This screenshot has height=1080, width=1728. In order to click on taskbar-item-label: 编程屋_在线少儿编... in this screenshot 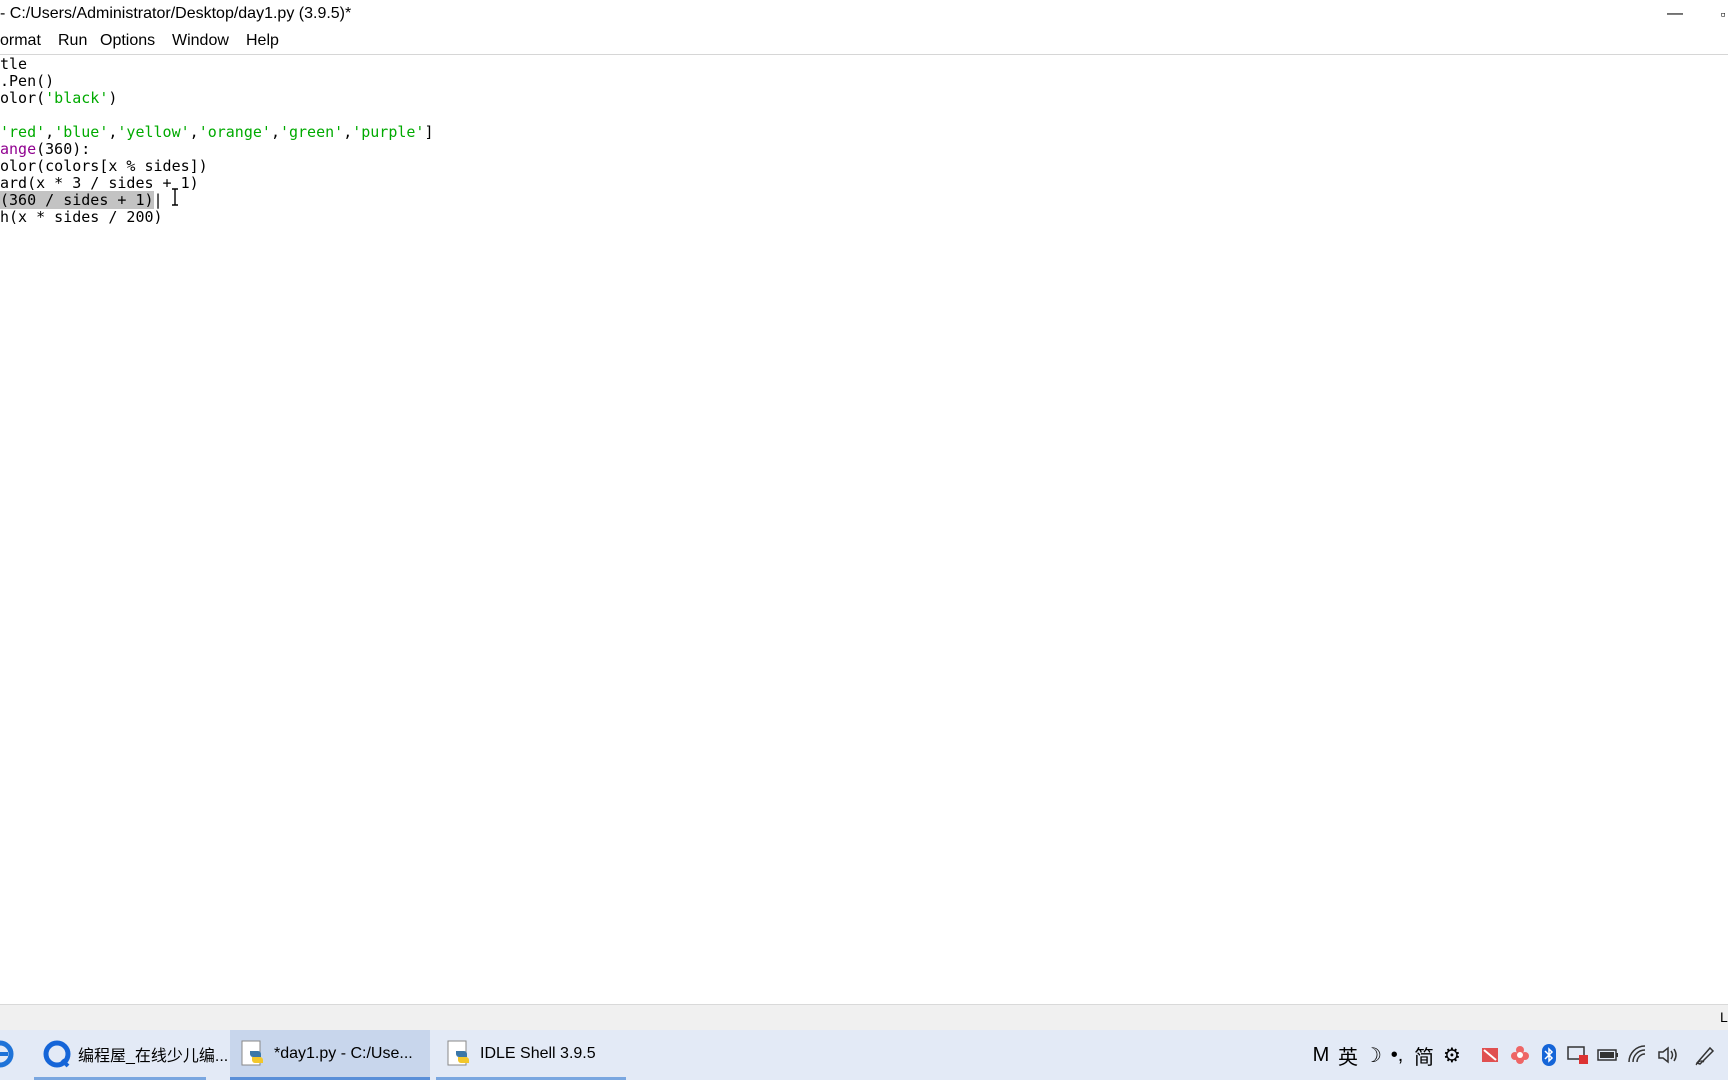, I will do `click(153, 1056)`.